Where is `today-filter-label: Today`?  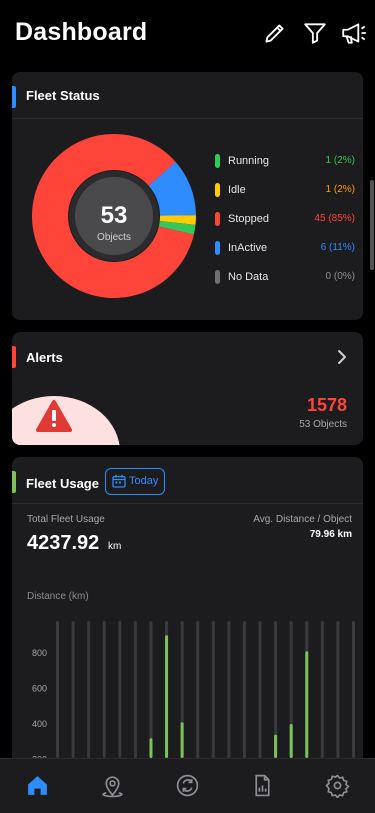 today-filter-label: Today is located at coordinates (144, 481).